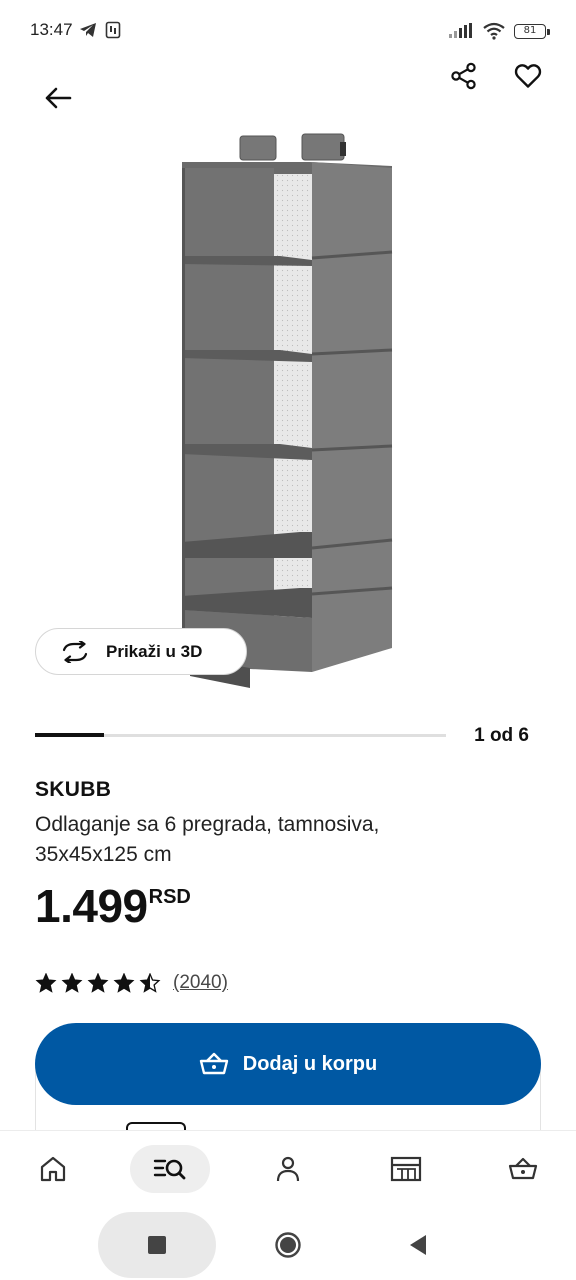 This screenshot has width=576, height=1280. What do you see at coordinates (501, 735) in the screenshot?
I see `carousel-counter: 1 od 6` at bounding box center [501, 735].